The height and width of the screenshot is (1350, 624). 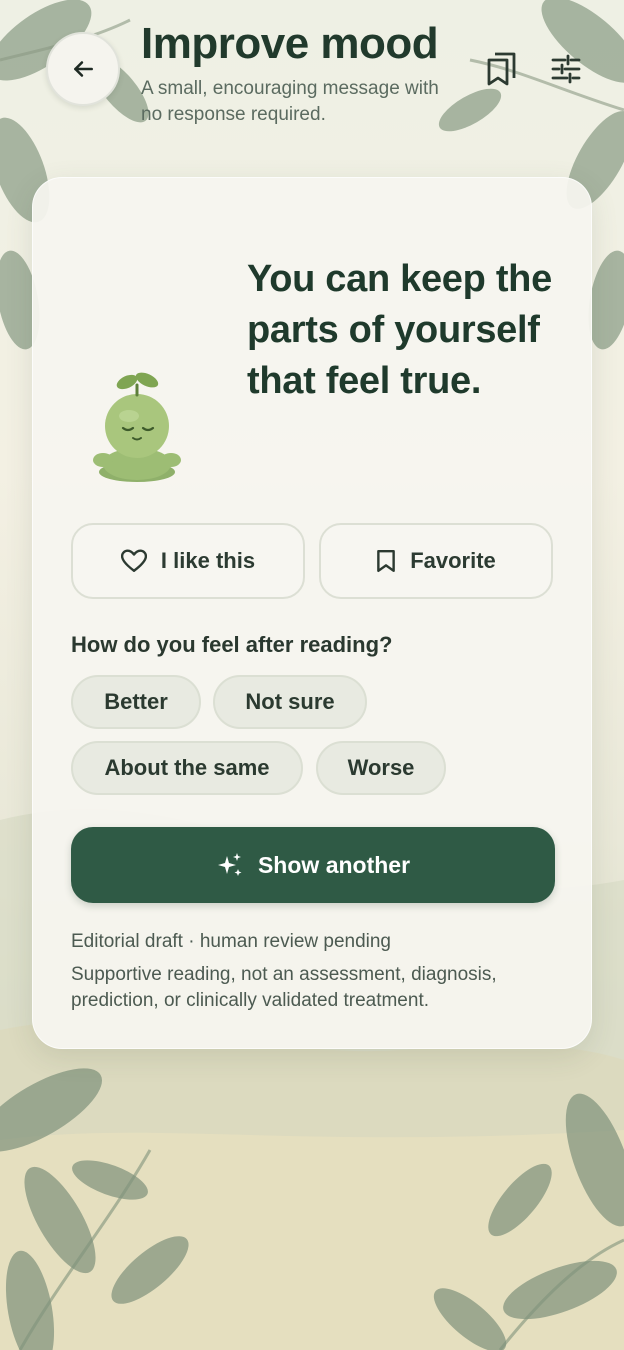 I want to click on feeling-question: How do you feel after reading?, so click(x=232, y=644).